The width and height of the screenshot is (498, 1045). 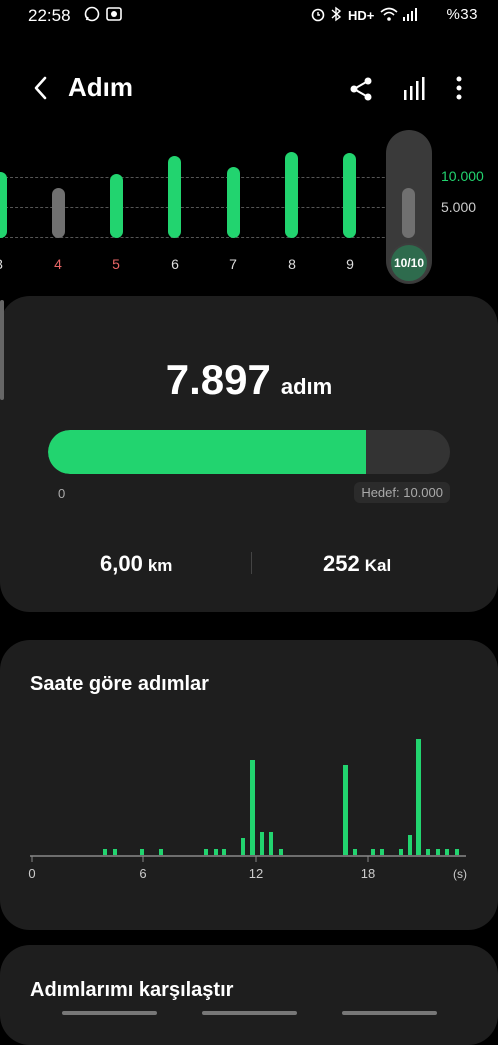 What do you see at coordinates (249, 1013) in the screenshot?
I see `nav-home-hint` at bounding box center [249, 1013].